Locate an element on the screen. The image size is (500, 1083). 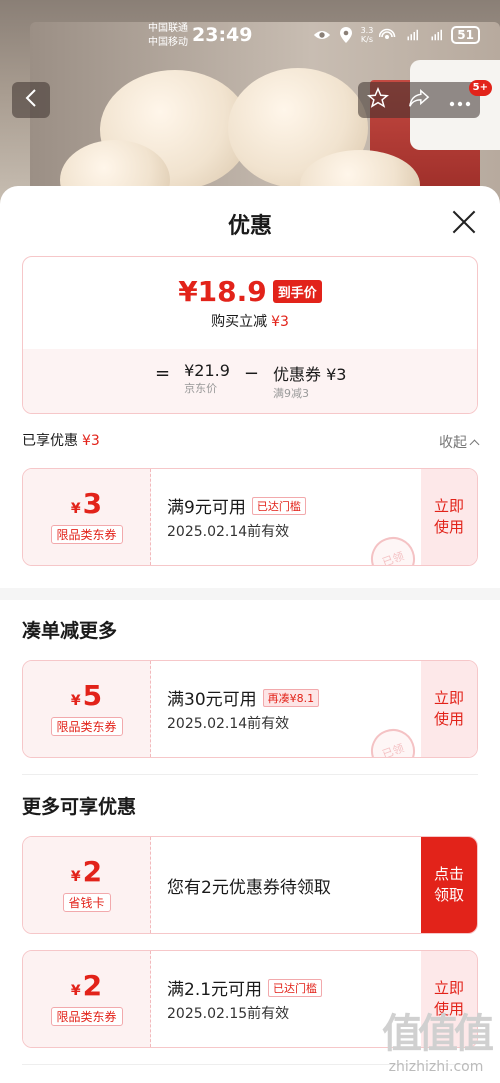
instant-discount-value: ¥3 is located at coordinates (280, 322).